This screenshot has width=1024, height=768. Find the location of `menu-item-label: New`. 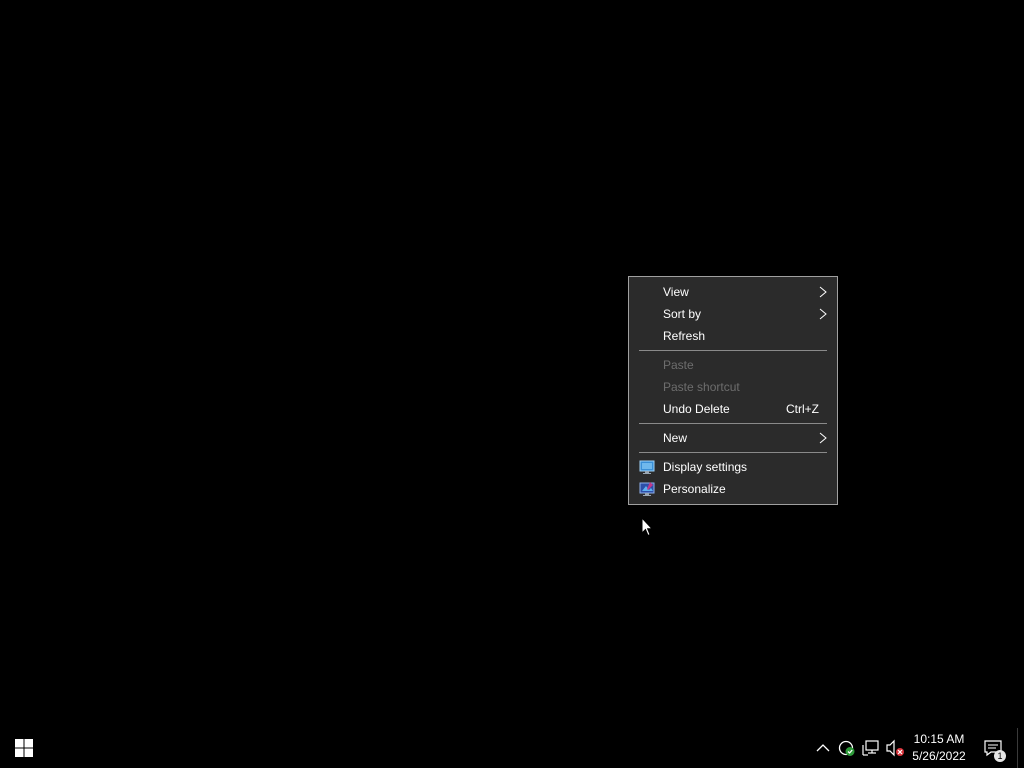

menu-item-label: New is located at coordinates (675, 438).